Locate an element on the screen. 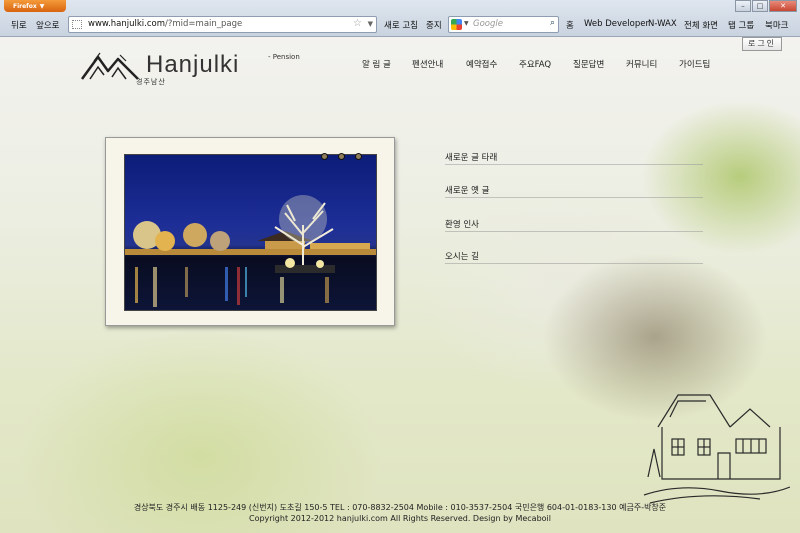  nav-faq: 주요FAQ is located at coordinates (535, 64).